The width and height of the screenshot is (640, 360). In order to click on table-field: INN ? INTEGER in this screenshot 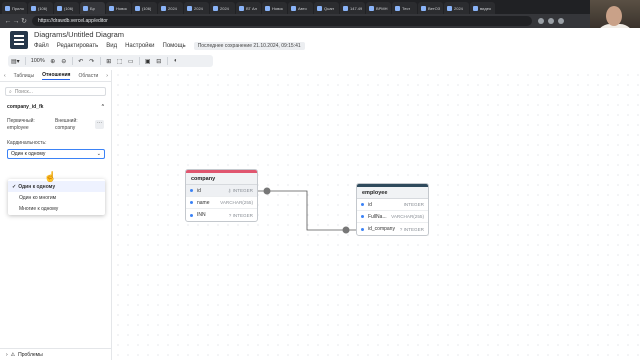, I will do `click(221, 215)`.